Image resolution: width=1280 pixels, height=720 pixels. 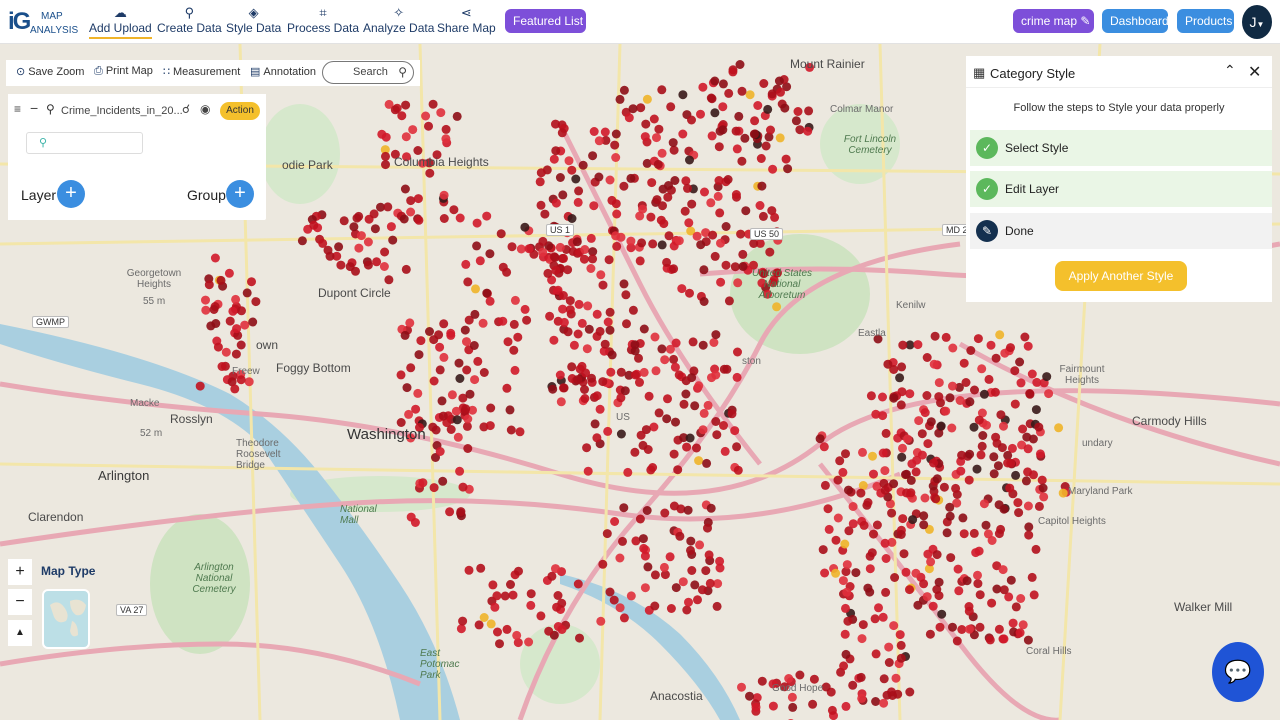 What do you see at coordinates (1053, 21) in the screenshot?
I see `map-name-button: crime map ✎` at bounding box center [1053, 21].